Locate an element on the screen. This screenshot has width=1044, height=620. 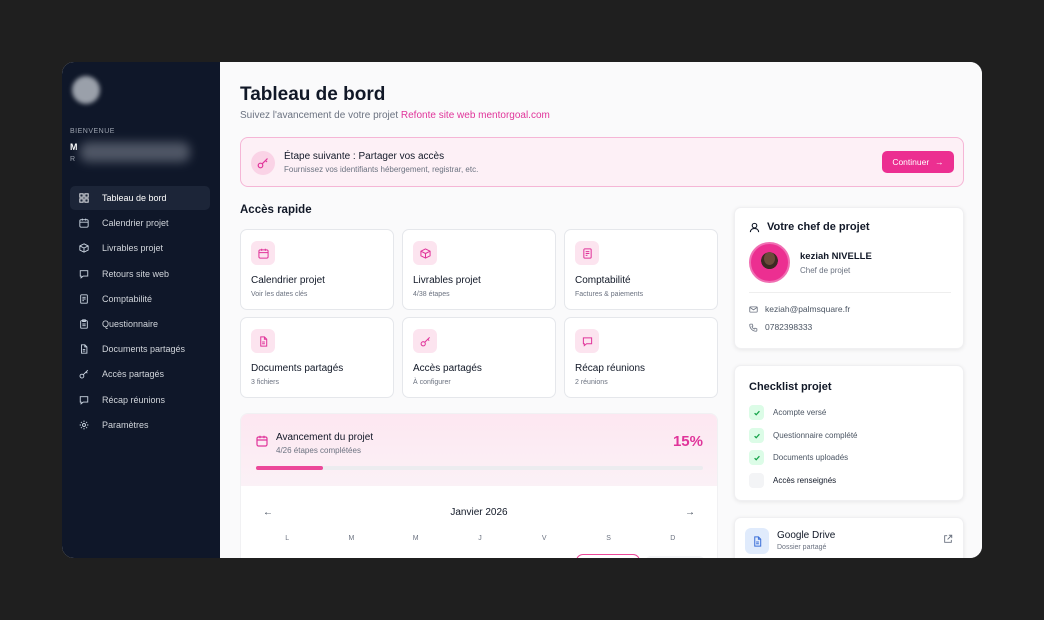
checklist-item: Accès renseignés is located at coordinates (792, 480).